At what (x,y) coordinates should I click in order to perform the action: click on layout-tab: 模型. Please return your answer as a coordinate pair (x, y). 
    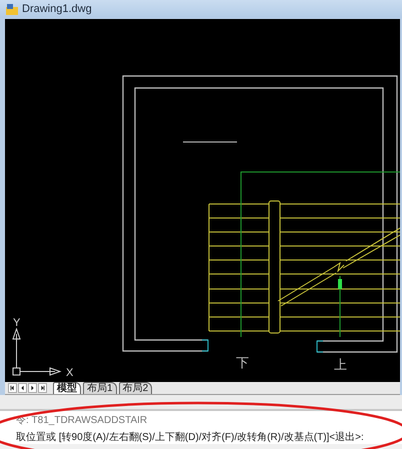
    Looking at the image, I should click on (67, 388).